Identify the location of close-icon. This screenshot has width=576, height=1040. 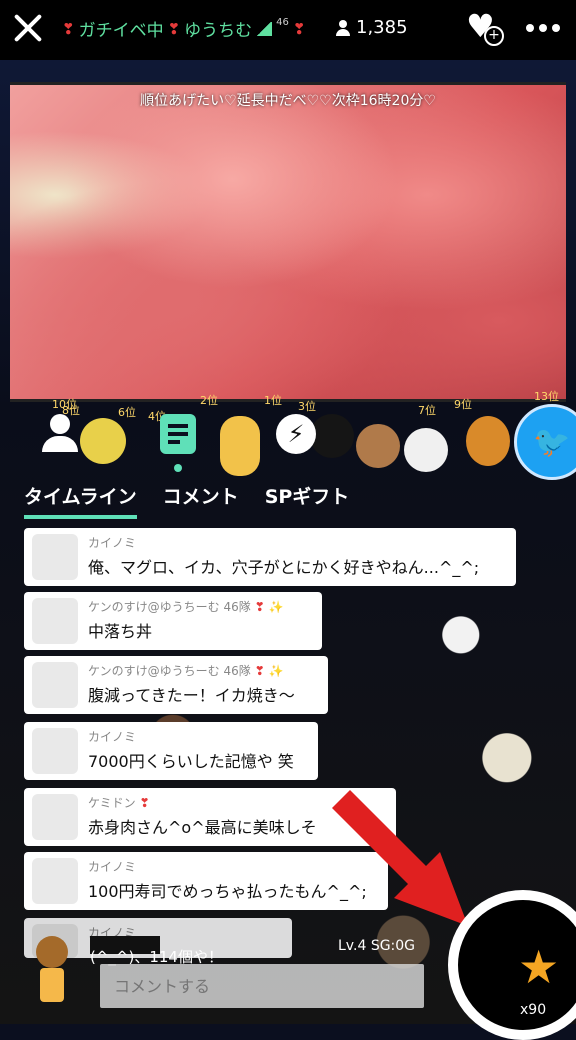
(28, 28).